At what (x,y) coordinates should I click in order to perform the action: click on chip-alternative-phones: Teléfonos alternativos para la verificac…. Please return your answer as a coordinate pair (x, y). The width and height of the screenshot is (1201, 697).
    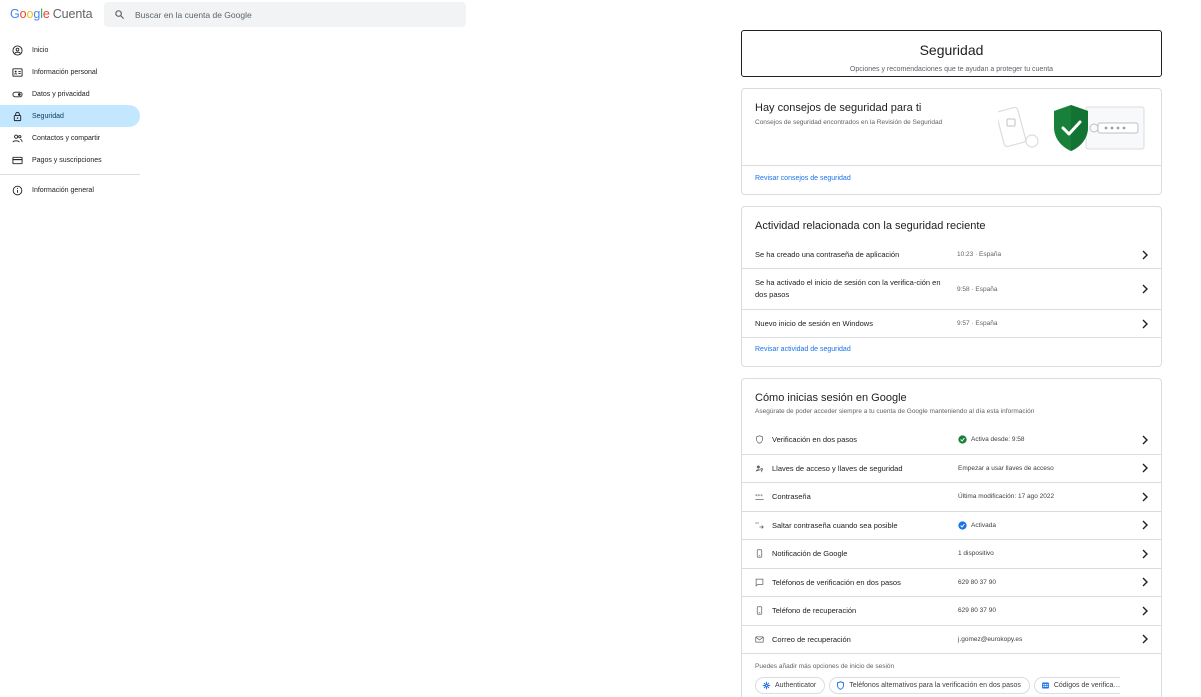
    Looking at the image, I should click on (929, 685).